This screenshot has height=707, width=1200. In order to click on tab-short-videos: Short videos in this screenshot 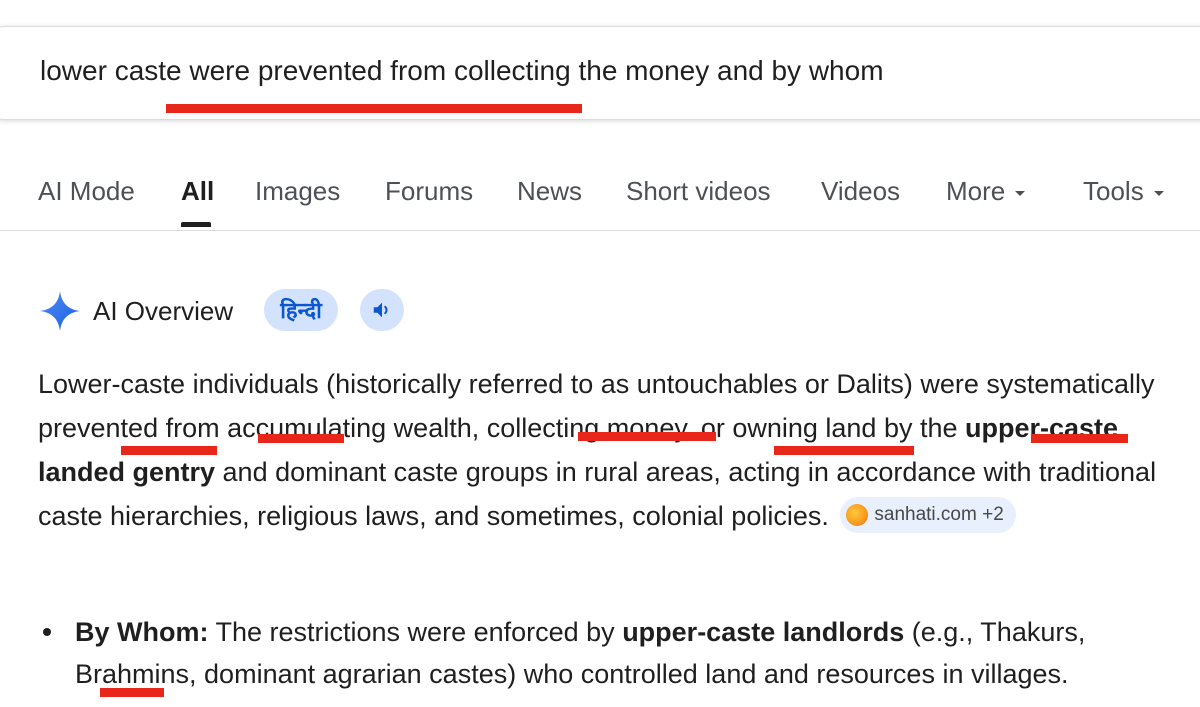, I will do `click(698, 191)`.